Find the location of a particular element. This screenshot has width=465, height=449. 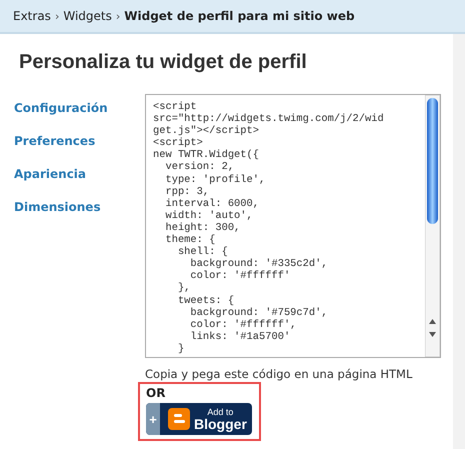

scrollbar-icon is located at coordinates (432, 226).